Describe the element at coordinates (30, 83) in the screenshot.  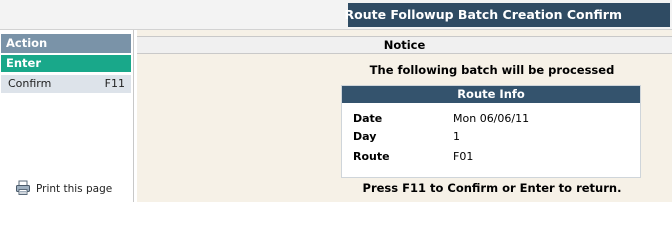
I see `action-confirm-label: Confirm` at that location.